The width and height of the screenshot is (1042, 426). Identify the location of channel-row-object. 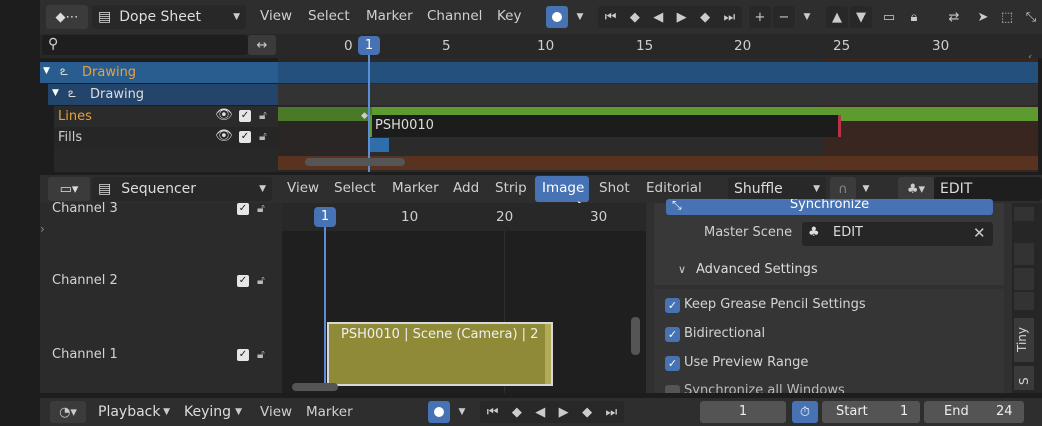
(159, 72).